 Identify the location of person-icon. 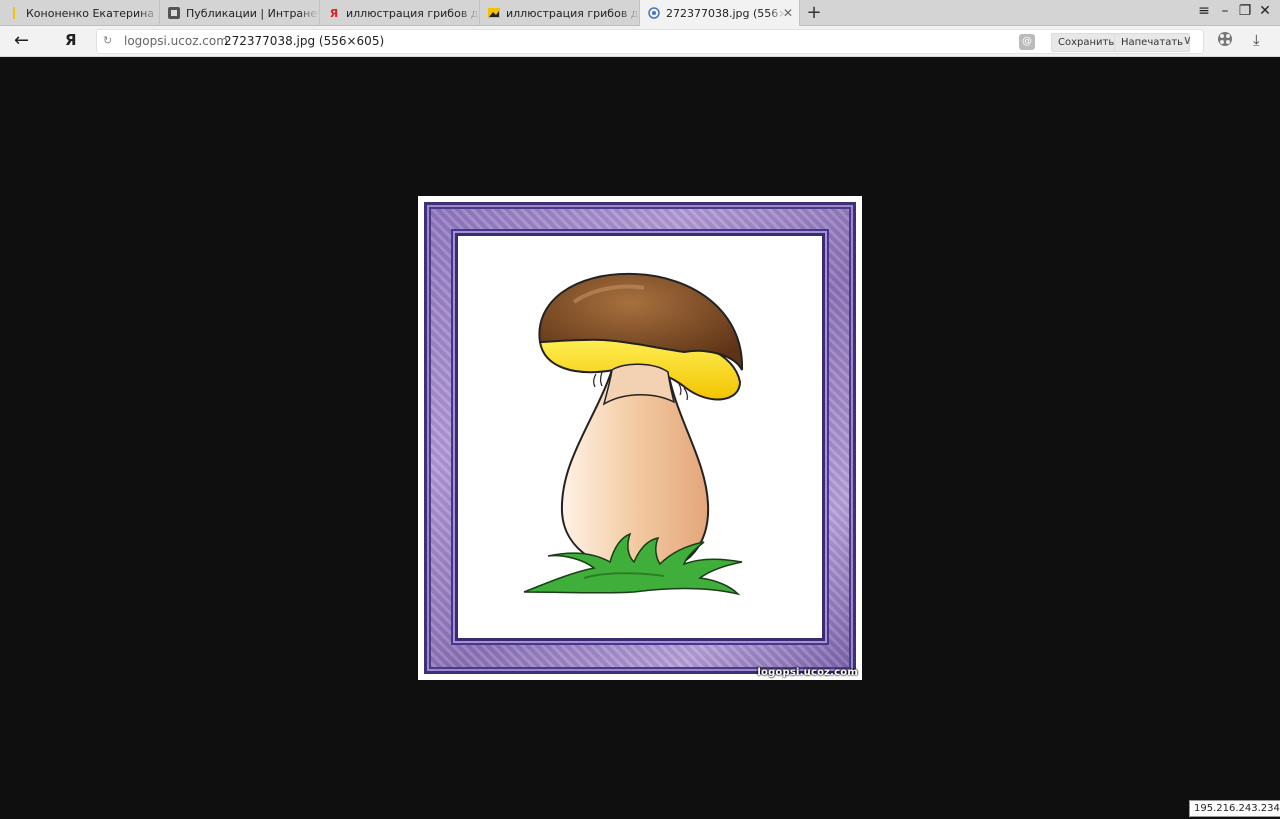
(14, 13).